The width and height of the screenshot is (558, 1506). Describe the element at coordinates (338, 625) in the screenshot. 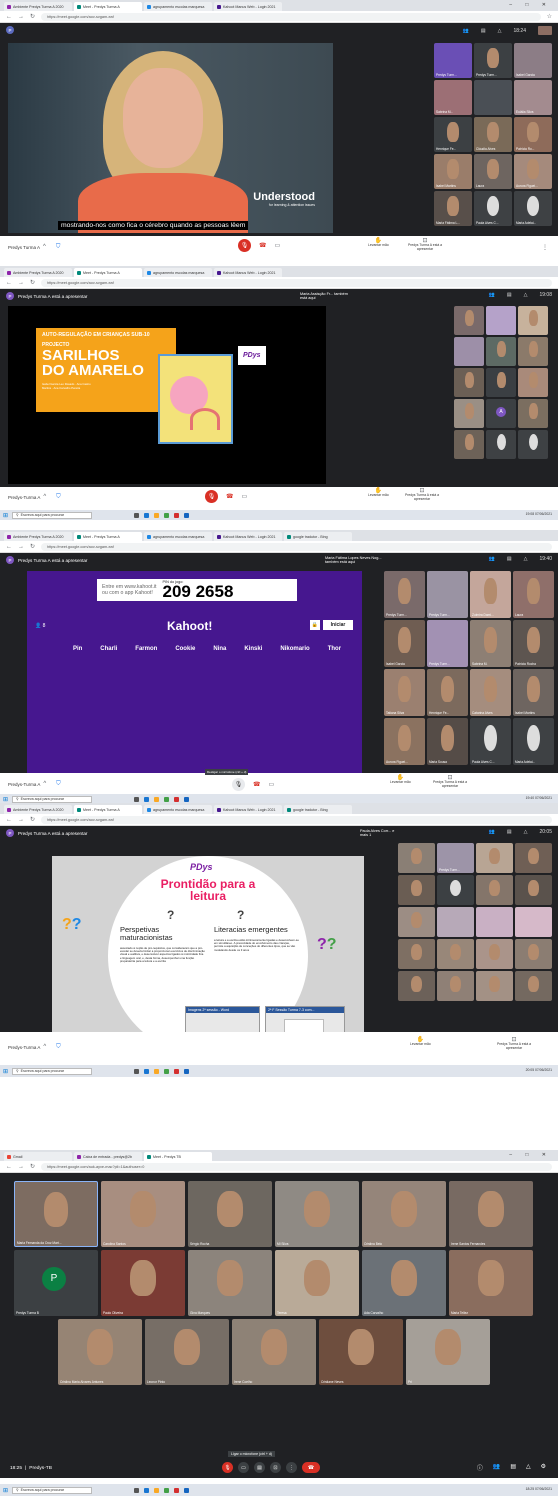

I see `start-button: Iniciar` at that location.